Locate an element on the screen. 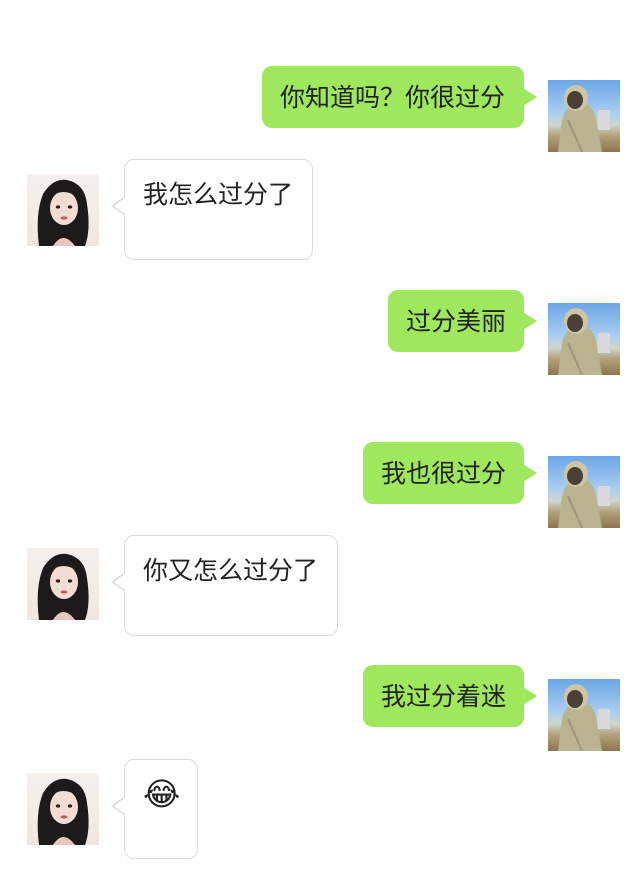  message-bubble-sent: 过分美丽 is located at coordinates (456, 321).